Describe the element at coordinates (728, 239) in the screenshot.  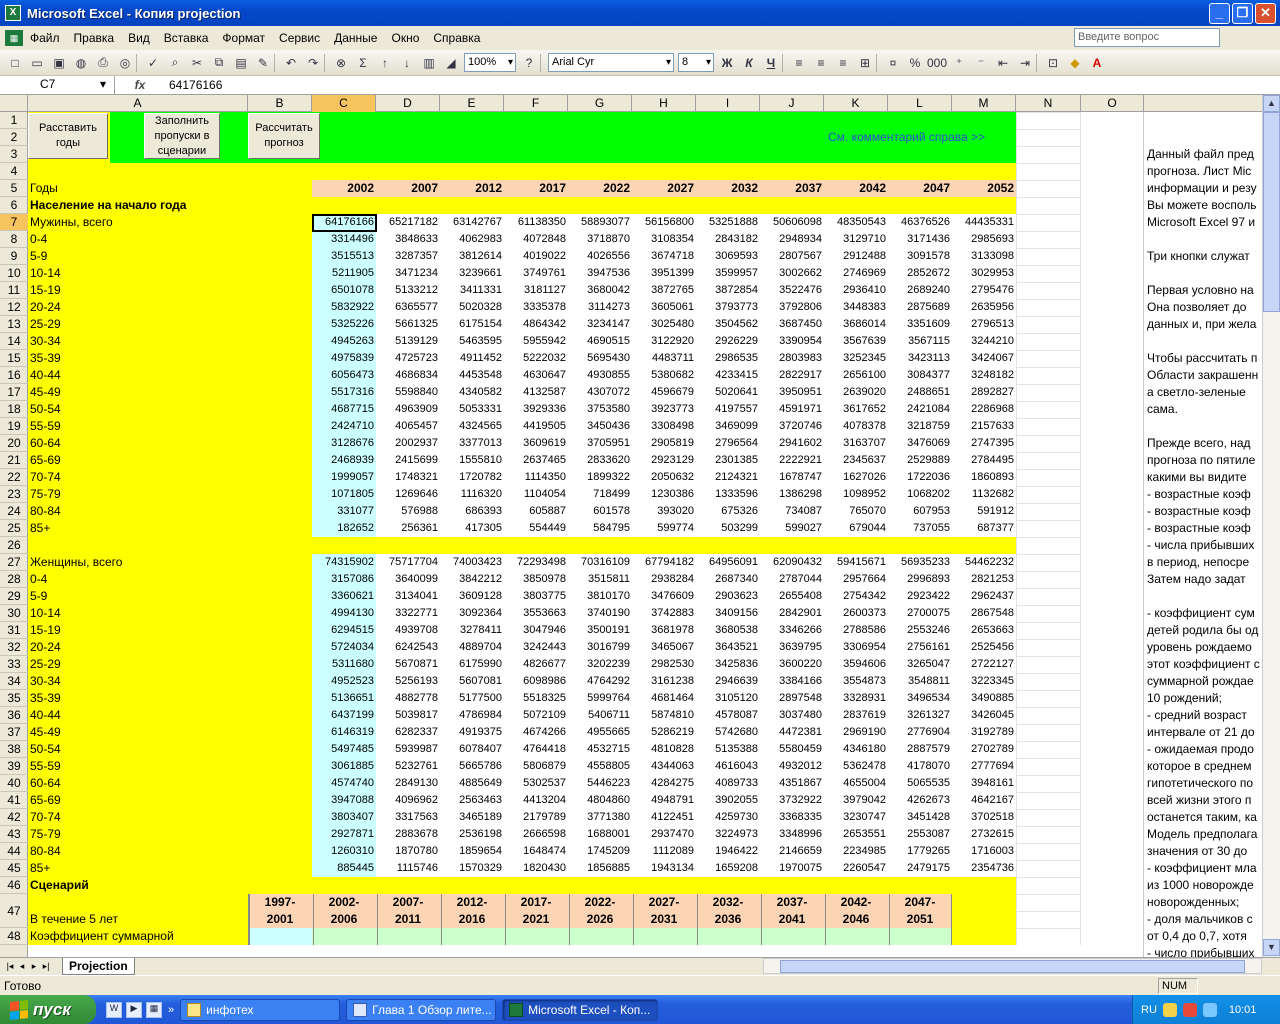
I see `men-value: 2843182` at that location.